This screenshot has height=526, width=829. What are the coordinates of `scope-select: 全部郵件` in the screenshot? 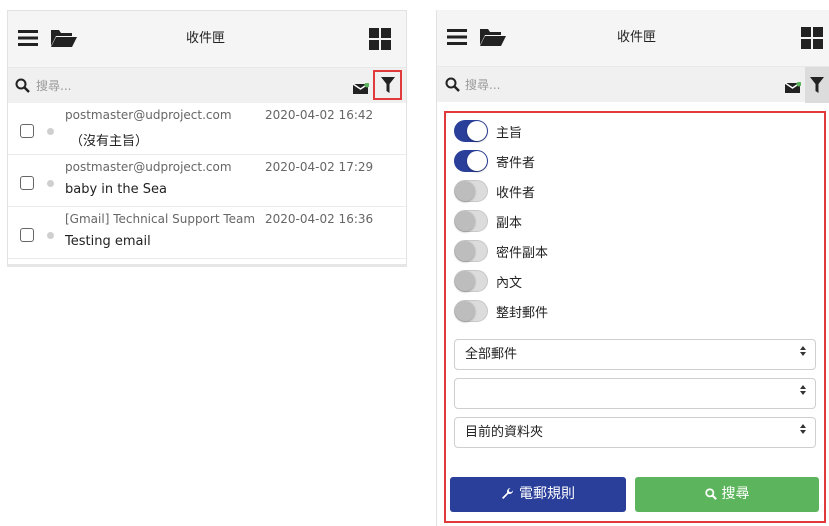 It's located at (635, 354).